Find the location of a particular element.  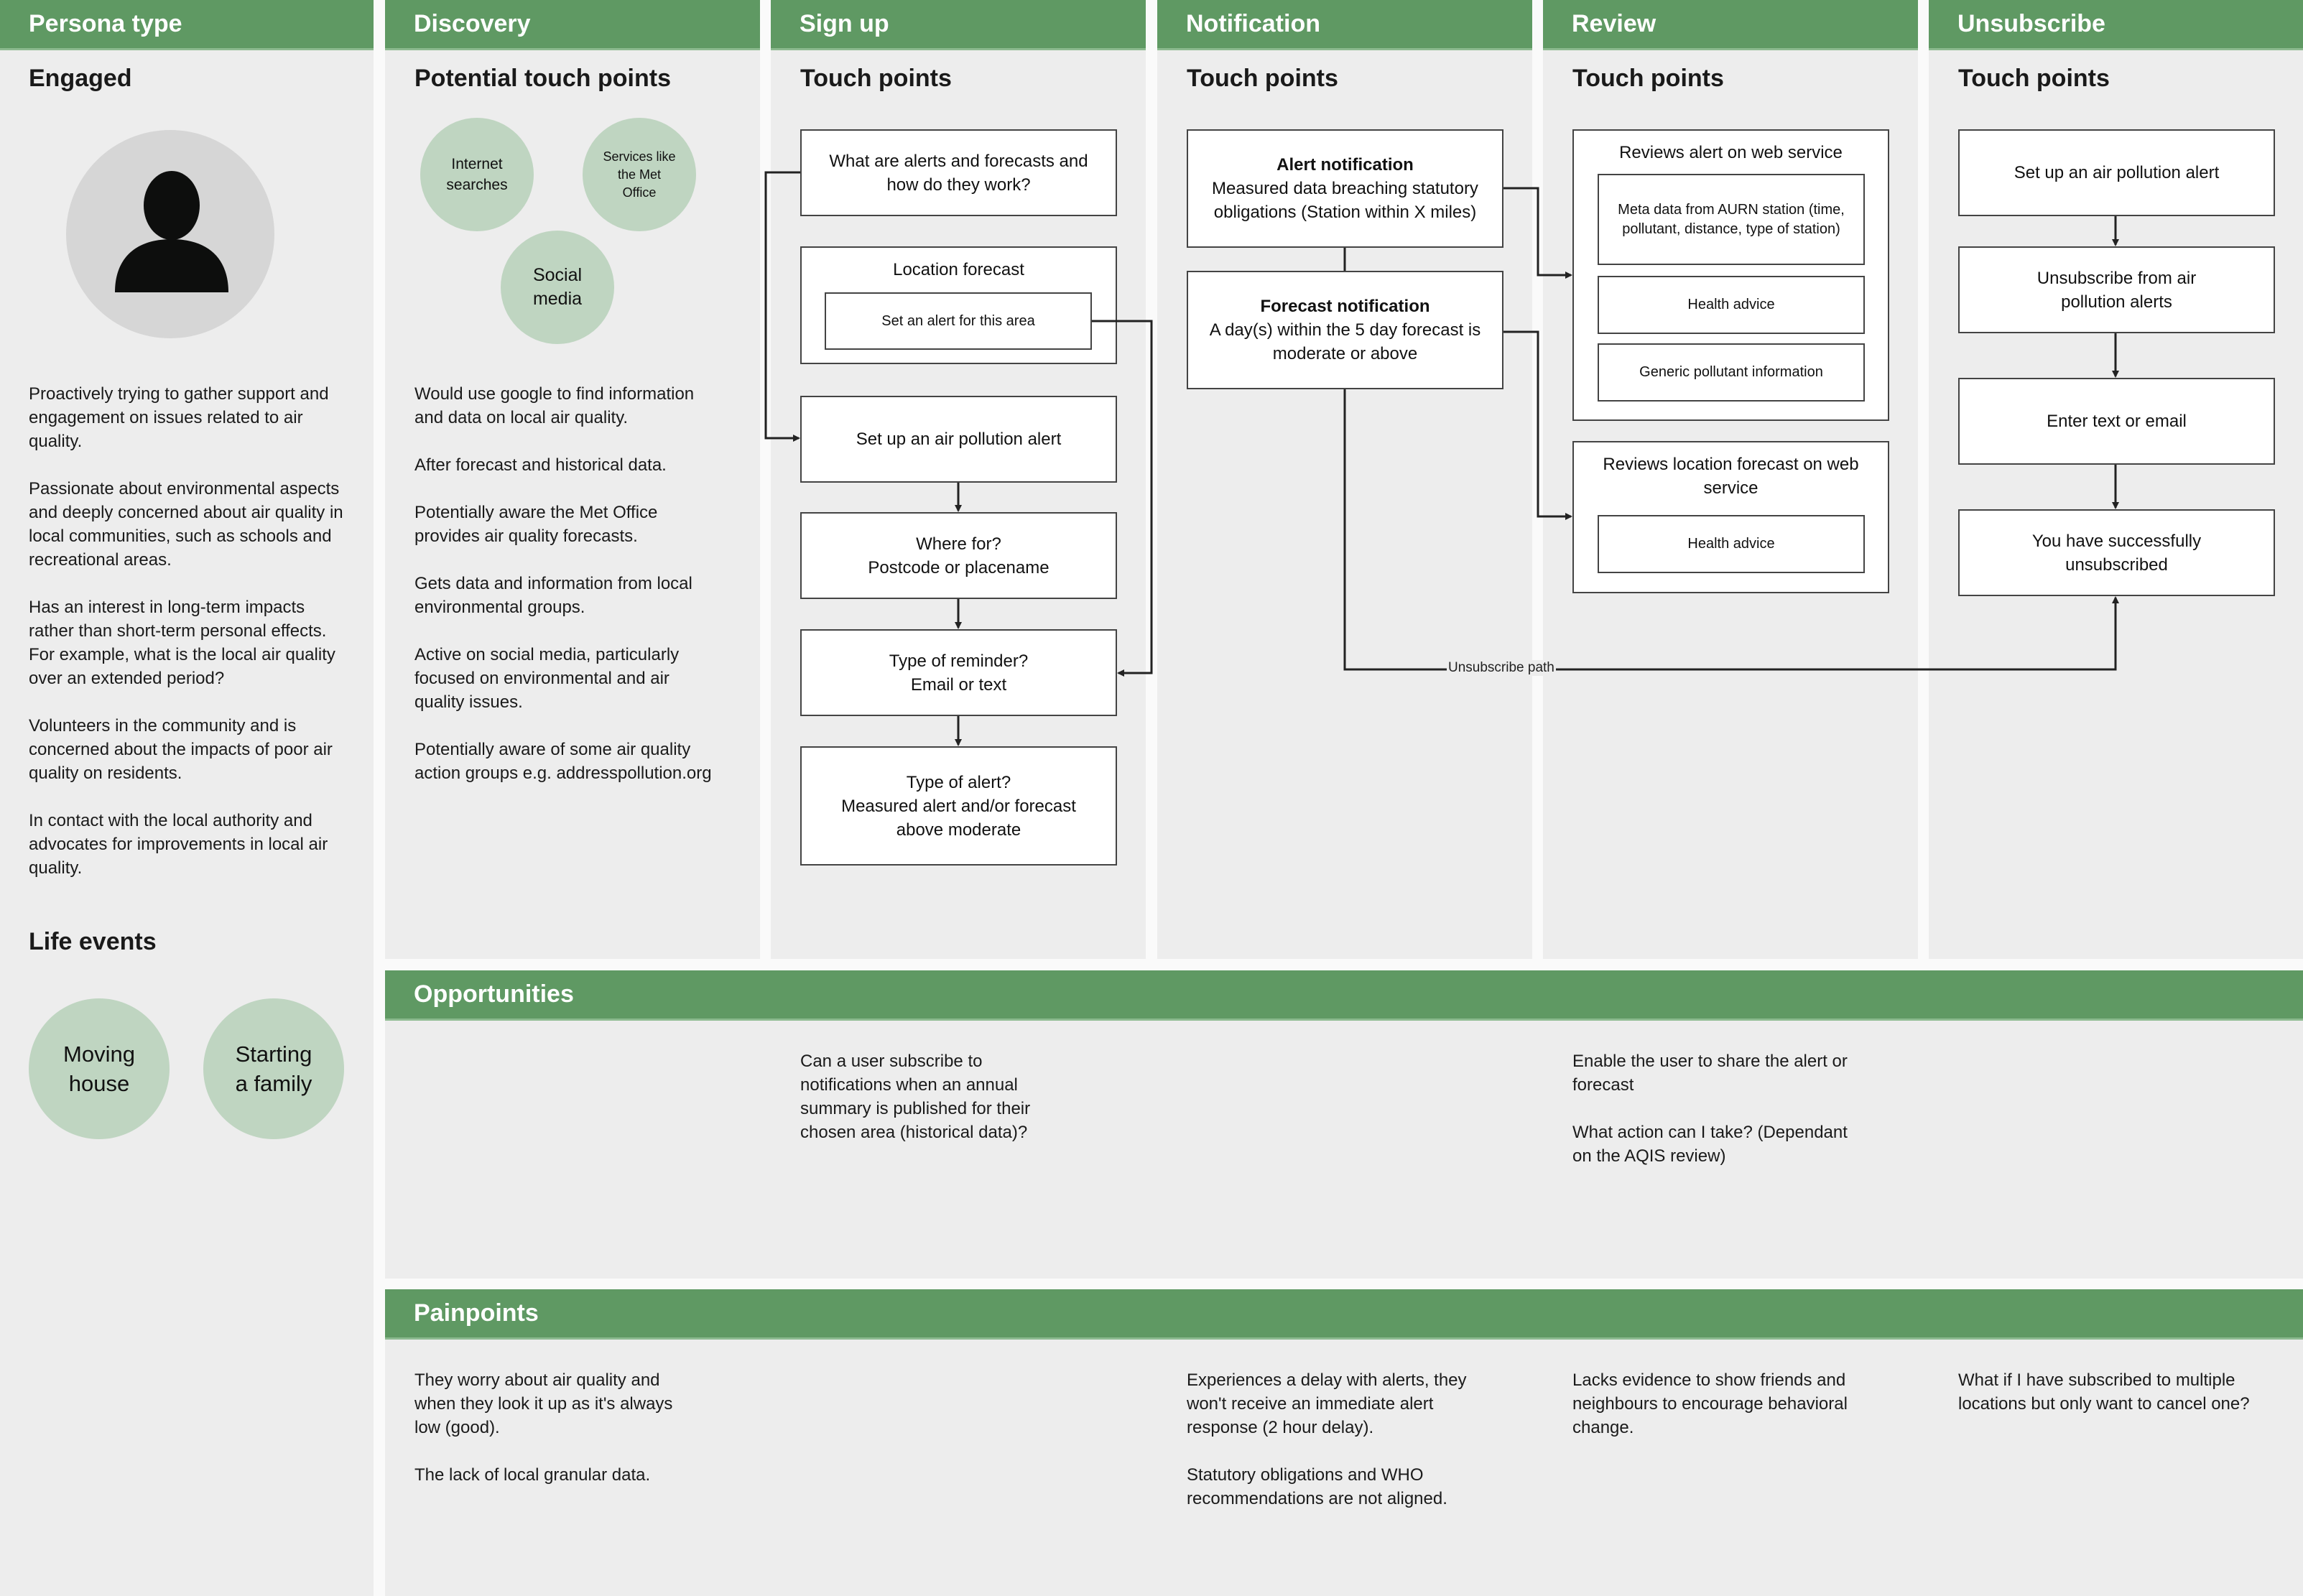

signup-set-alert-area-label: Set an alert for this area is located at coordinates (958, 320).